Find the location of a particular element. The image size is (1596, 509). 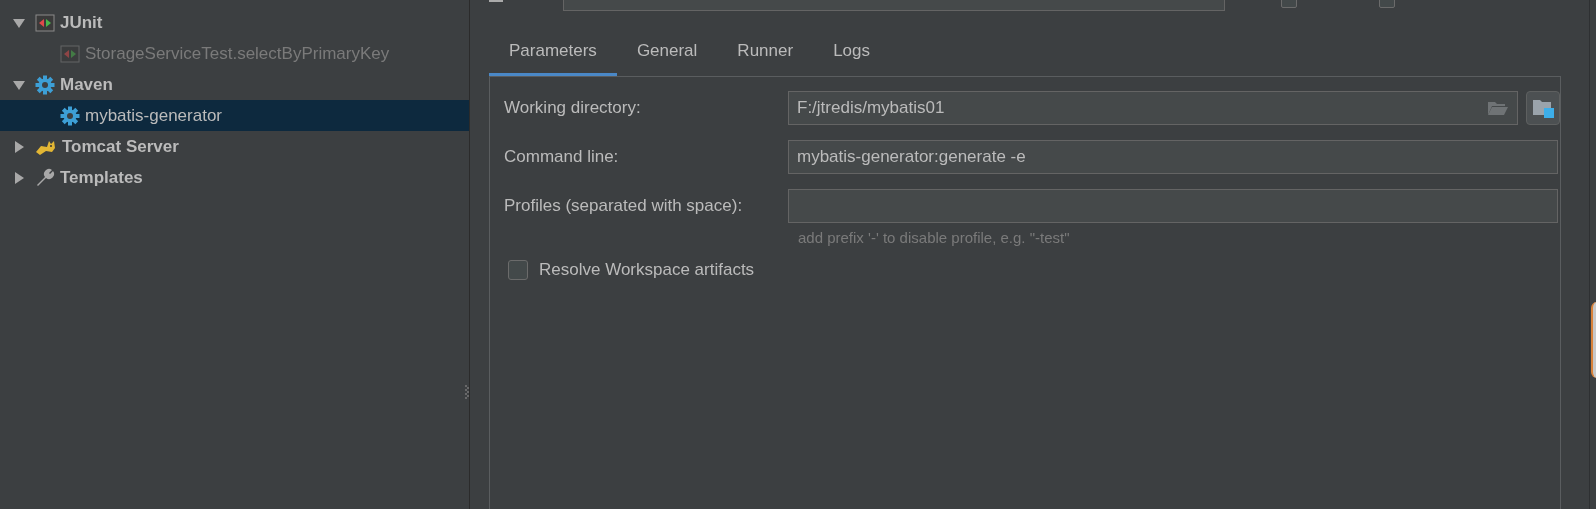

tree-item: JUnit is located at coordinates (234, 22).